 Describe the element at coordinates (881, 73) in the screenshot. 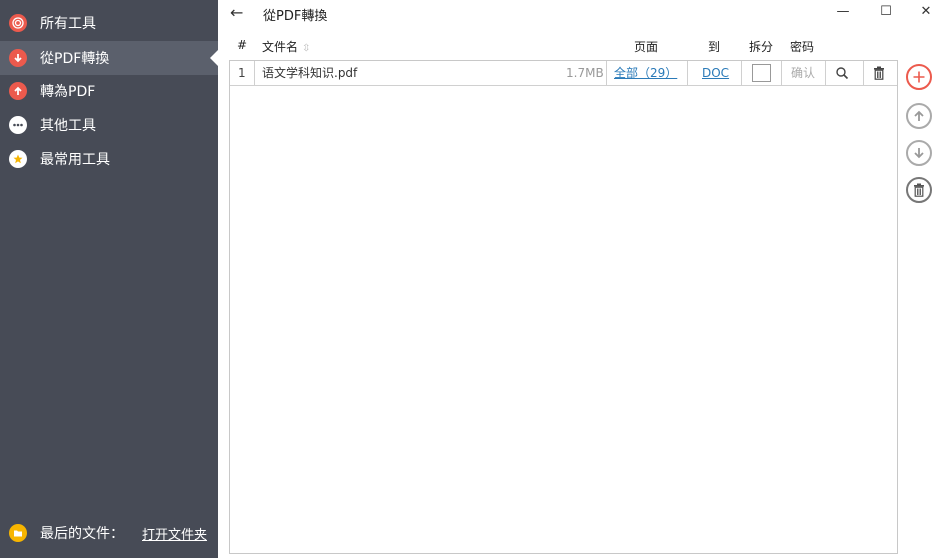

I see `delete-row-trash-icon` at that location.